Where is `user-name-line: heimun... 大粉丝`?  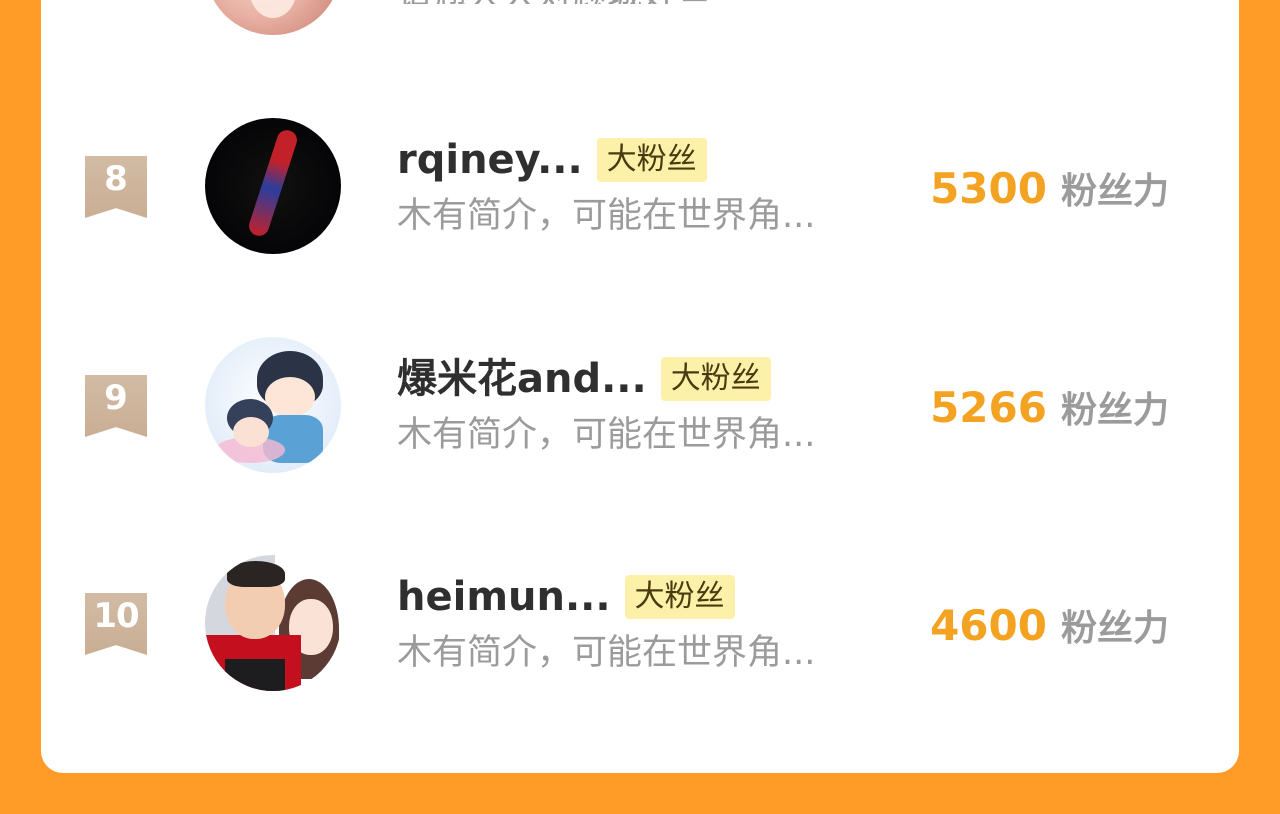
user-name-line: heimun... 大粉丝 is located at coordinates (566, 597).